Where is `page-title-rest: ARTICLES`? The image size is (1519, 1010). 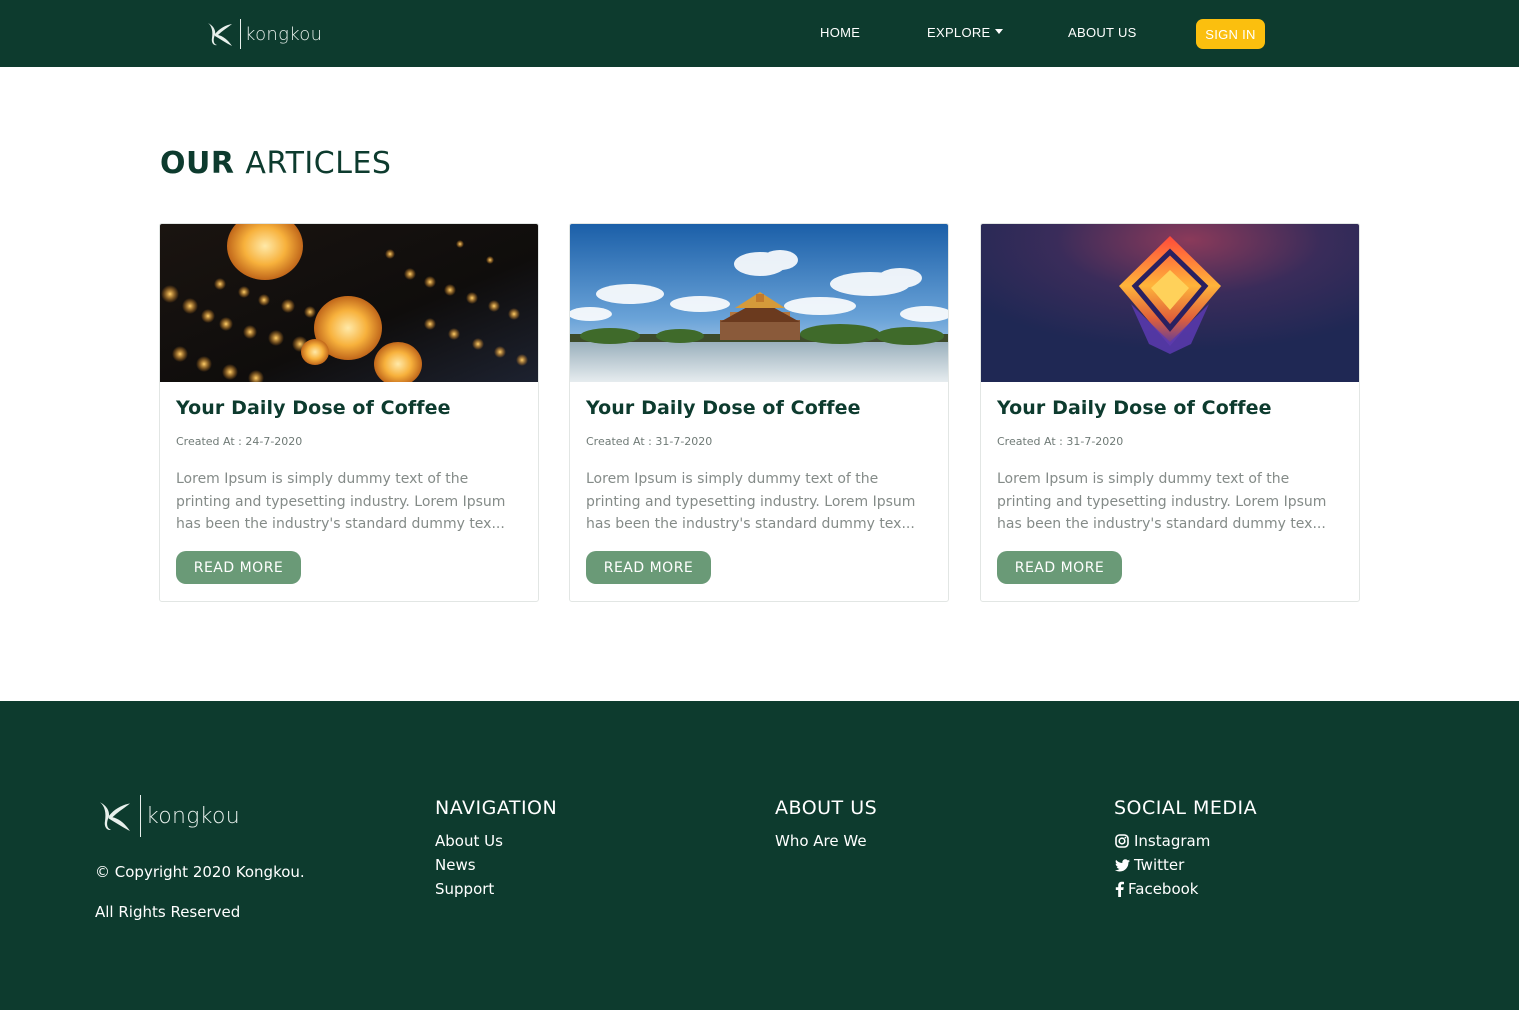 page-title-rest: ARTICLES is located at coordinates (318, 163).